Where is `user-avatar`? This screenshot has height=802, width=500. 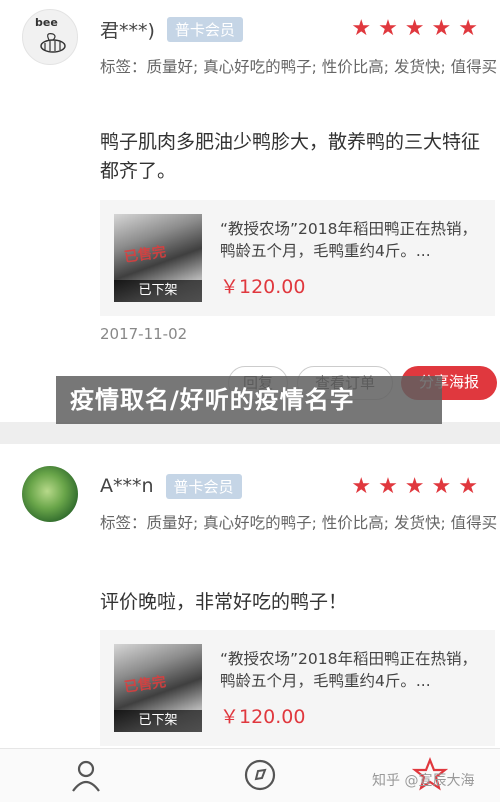
user-avatar is located at coordinates (50, 494).